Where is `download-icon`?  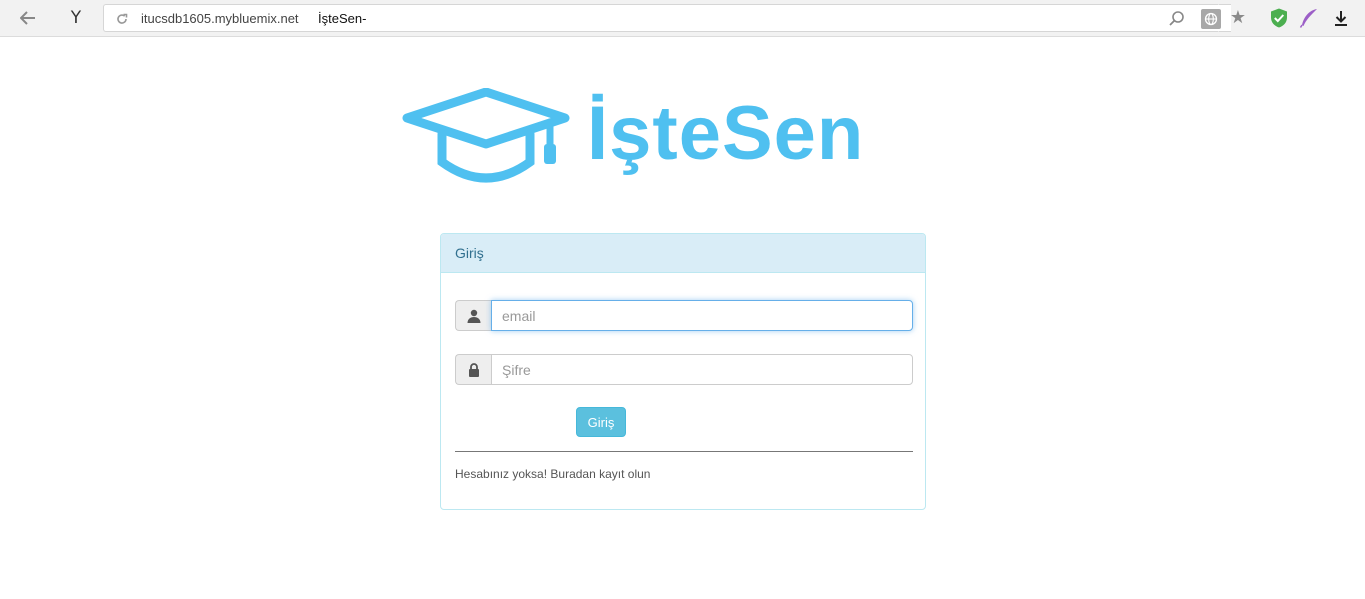
download-icon is located at coordinates (1341, 18).